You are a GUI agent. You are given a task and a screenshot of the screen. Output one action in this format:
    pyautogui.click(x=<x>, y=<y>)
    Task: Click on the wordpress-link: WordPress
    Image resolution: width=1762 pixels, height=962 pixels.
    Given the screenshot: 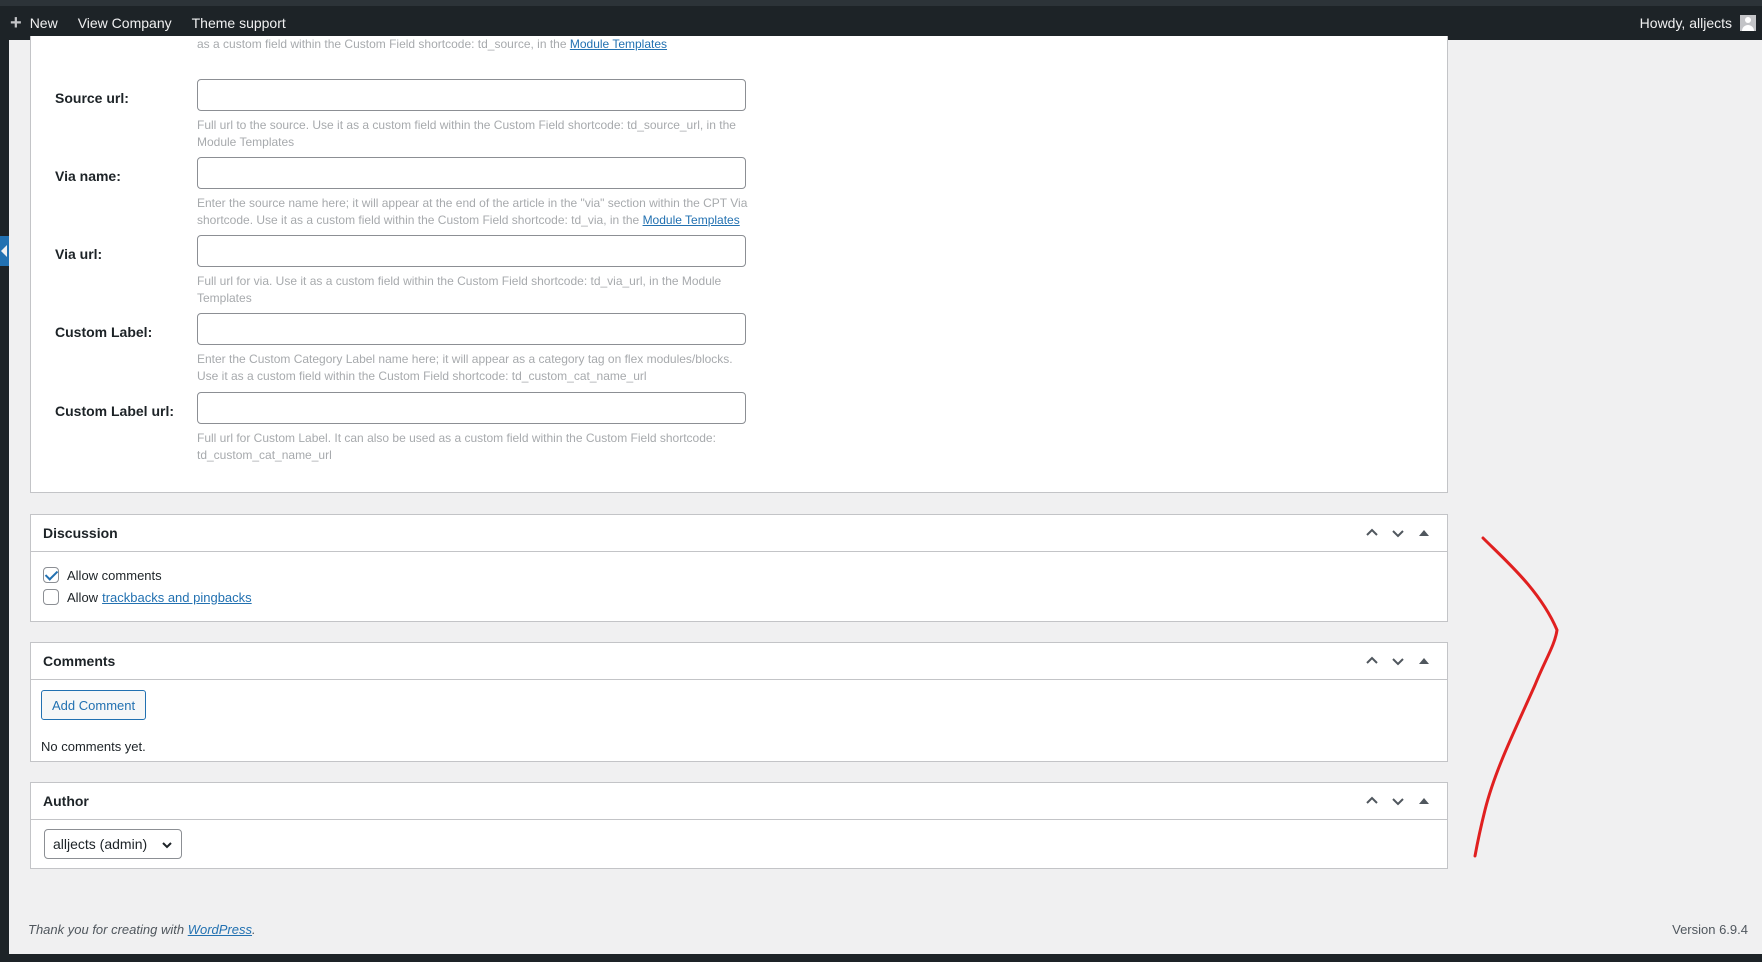 What is the action you would take?
    pyautogui.click(x=220, y=929)
    